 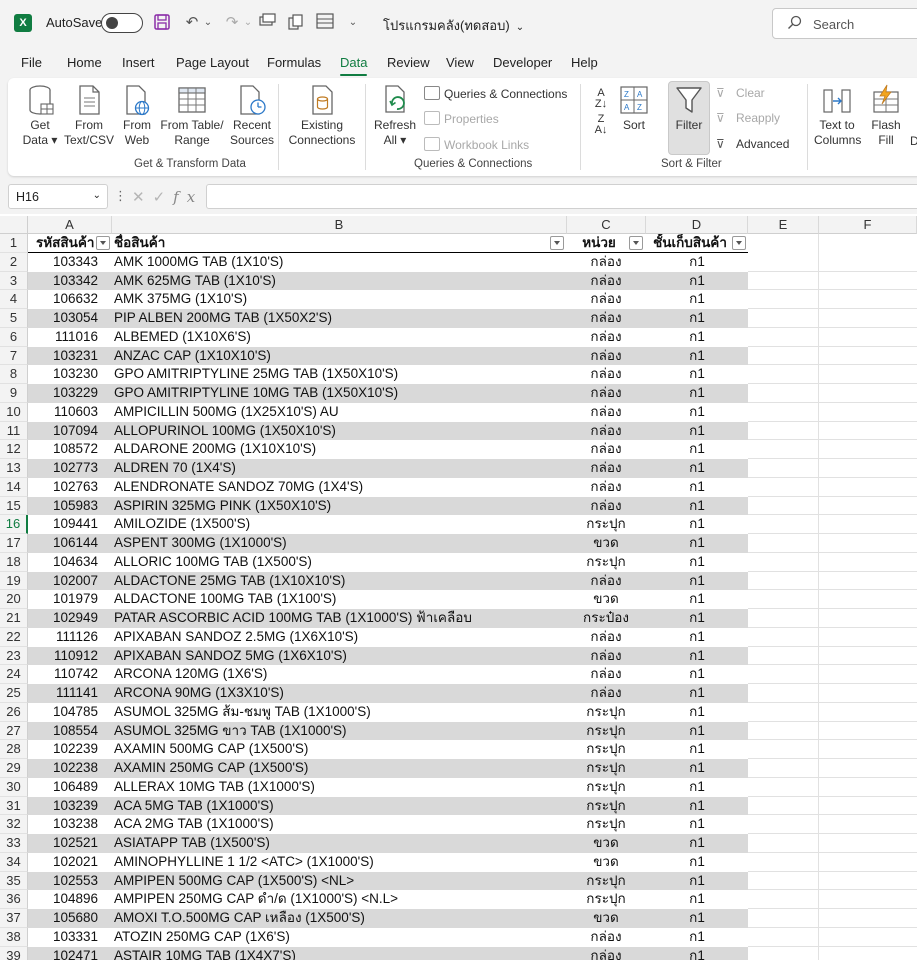 I want to click on cell-product-code: 106144, so click(x=69, y=543).